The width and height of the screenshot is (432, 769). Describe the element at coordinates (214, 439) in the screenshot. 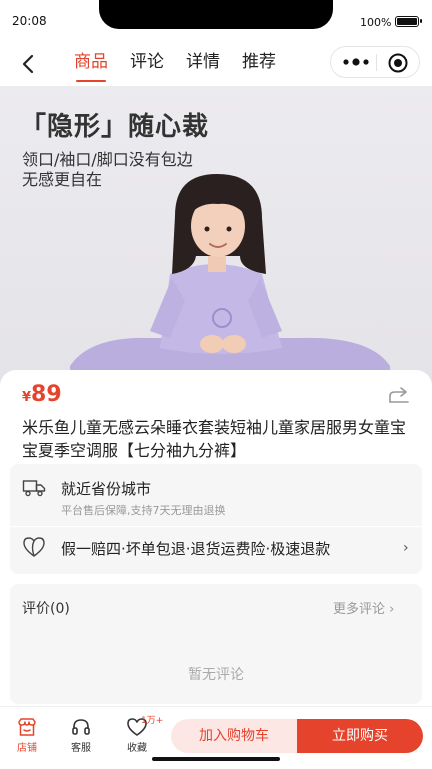

I see `product-title: 米乐鱼儿童无感云朵睡衣套装短袖儿童家居服男女童宝宝夏季空调服【七分袖九分裤】` at that location.